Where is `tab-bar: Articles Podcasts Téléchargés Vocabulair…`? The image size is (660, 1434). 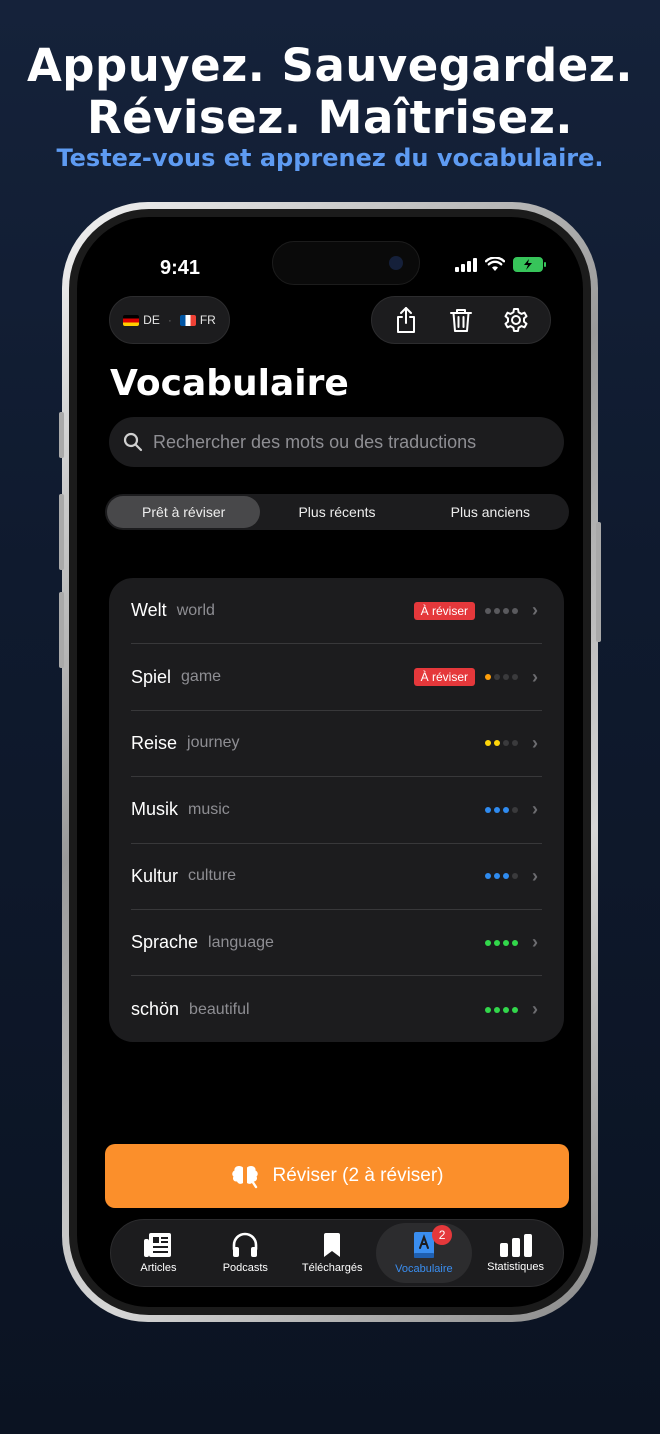
tab-bar: Articles Podcasts Téléchargés Vocabulair… is located at coordinates (337, 1253).